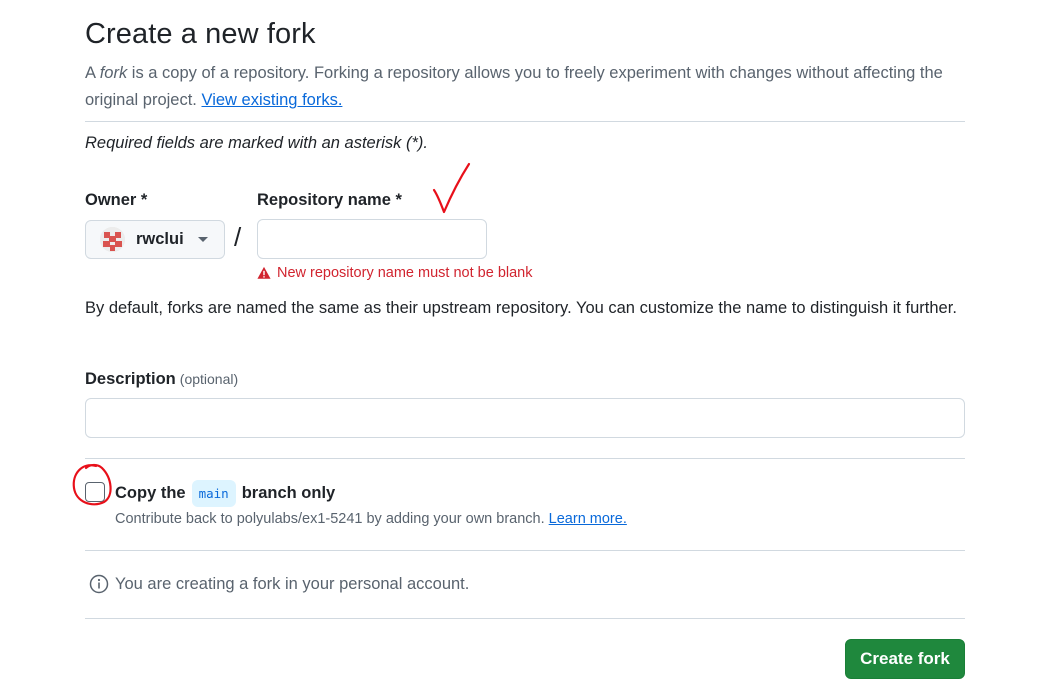  I want to click on create-fork-button: Create fork, so click(905, 659).